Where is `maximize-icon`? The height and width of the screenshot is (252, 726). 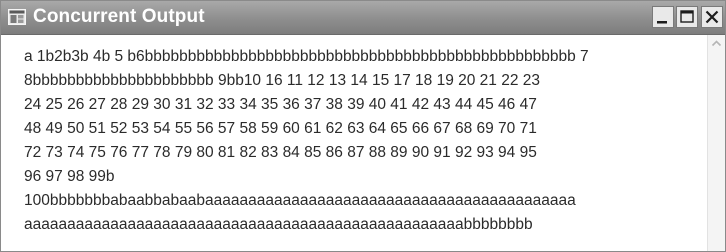
maximize-icon is located at coordinates (687, 17).